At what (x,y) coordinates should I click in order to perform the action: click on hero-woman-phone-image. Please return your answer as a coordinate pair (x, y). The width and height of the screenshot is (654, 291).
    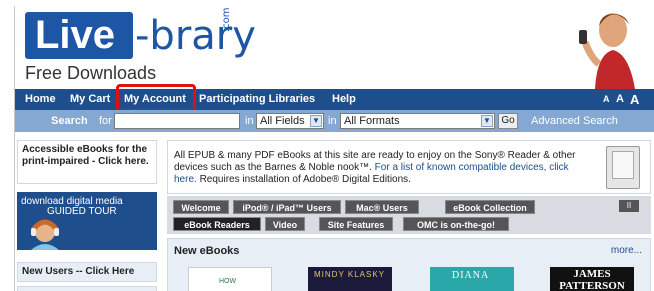
    Looking at the image, I should click on (589, 47).